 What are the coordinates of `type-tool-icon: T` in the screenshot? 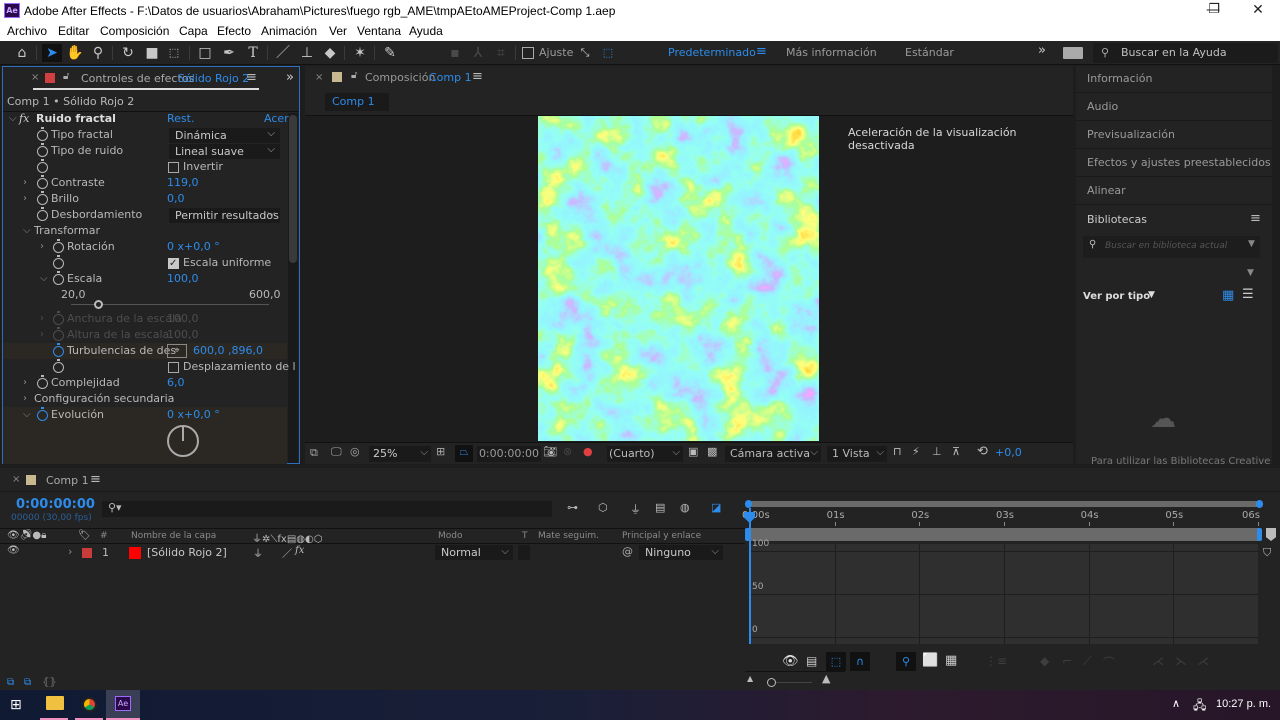 It's located at (253, 53).